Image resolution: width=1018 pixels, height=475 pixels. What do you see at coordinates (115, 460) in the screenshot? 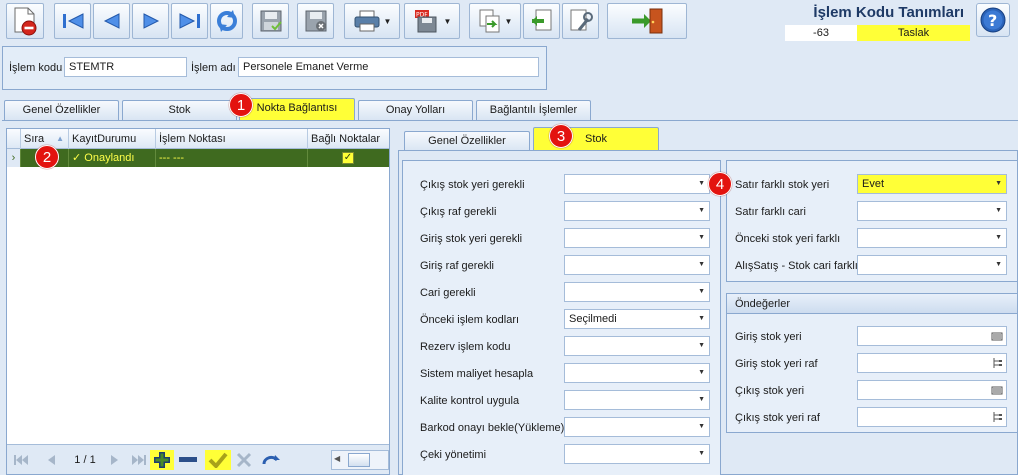
I see `nav-next-button` at bounding box center [115, 460].